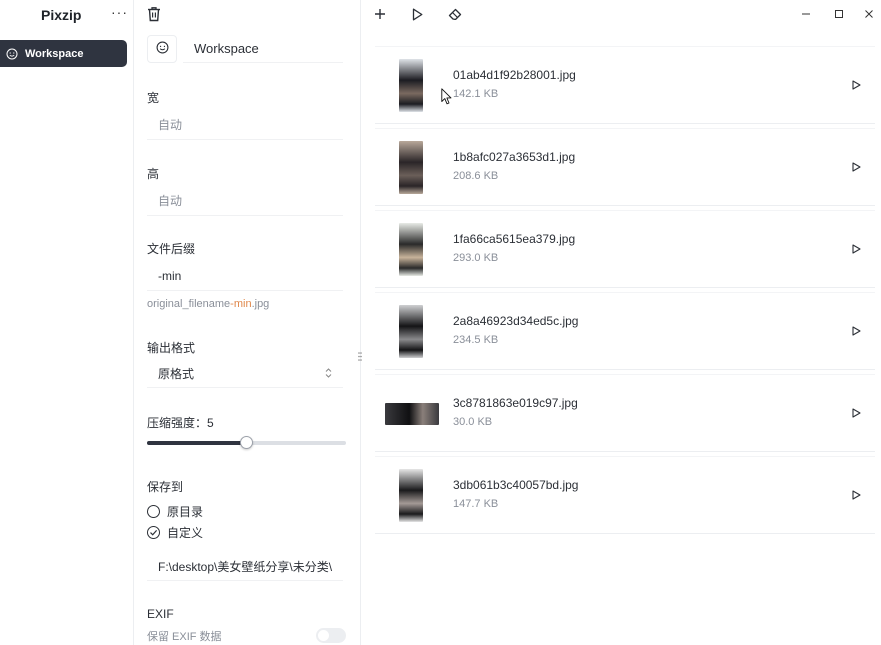 The width and height of the screenshot is (881, 645). I want to click on file-name: 1fa66ca5615ea379.jpg, so click(514, 239).